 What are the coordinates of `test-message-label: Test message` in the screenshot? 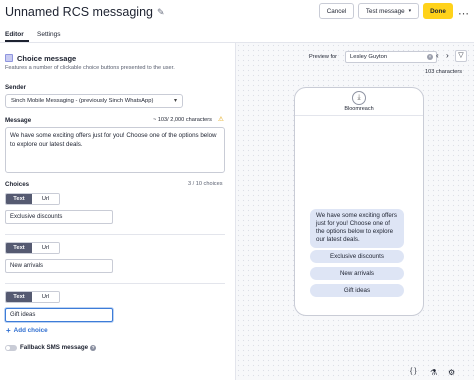 It's located at (385, 11).